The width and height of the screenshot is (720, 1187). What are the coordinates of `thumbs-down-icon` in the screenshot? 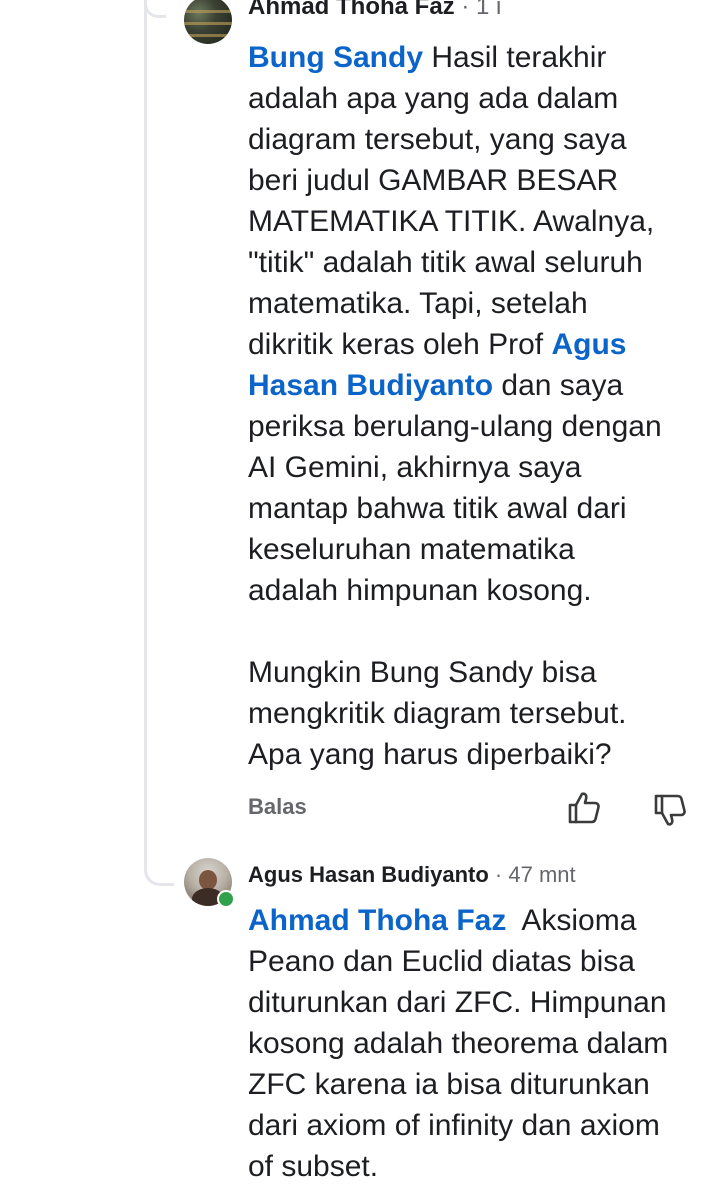 It's located at (670, 810).